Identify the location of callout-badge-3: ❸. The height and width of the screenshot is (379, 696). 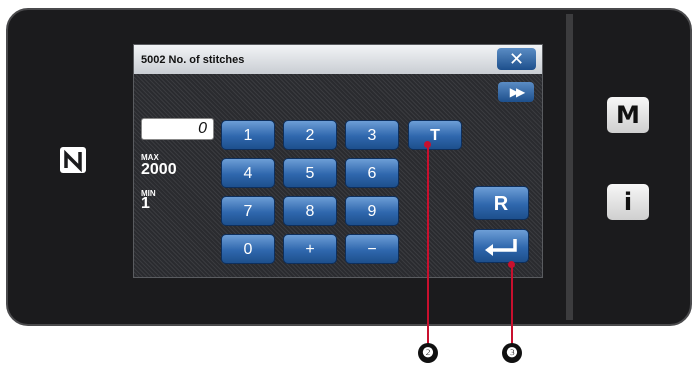
(512, 353).